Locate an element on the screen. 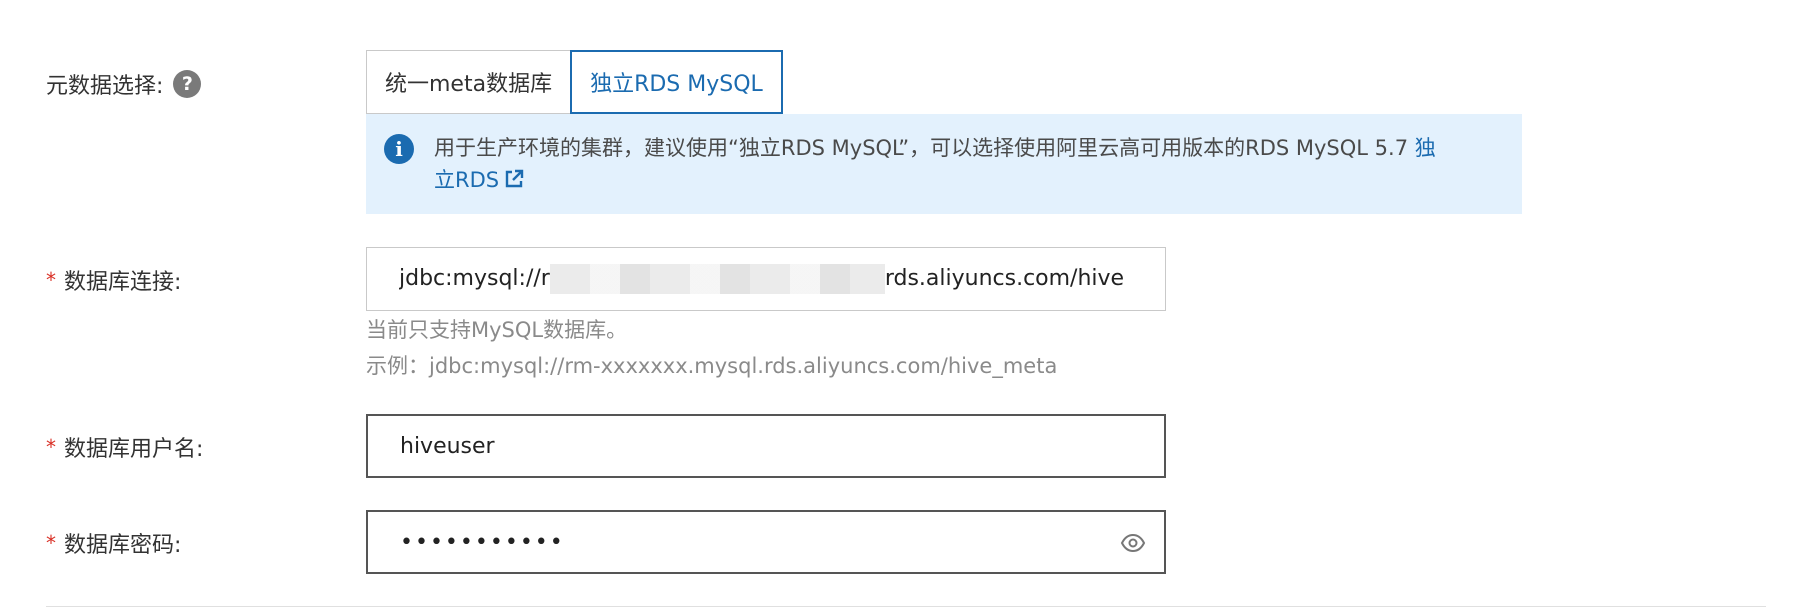 The height and width of the screenshot is (608, 1814). db-connection-label: 数据库连接: is located at coordinates (123, 282).